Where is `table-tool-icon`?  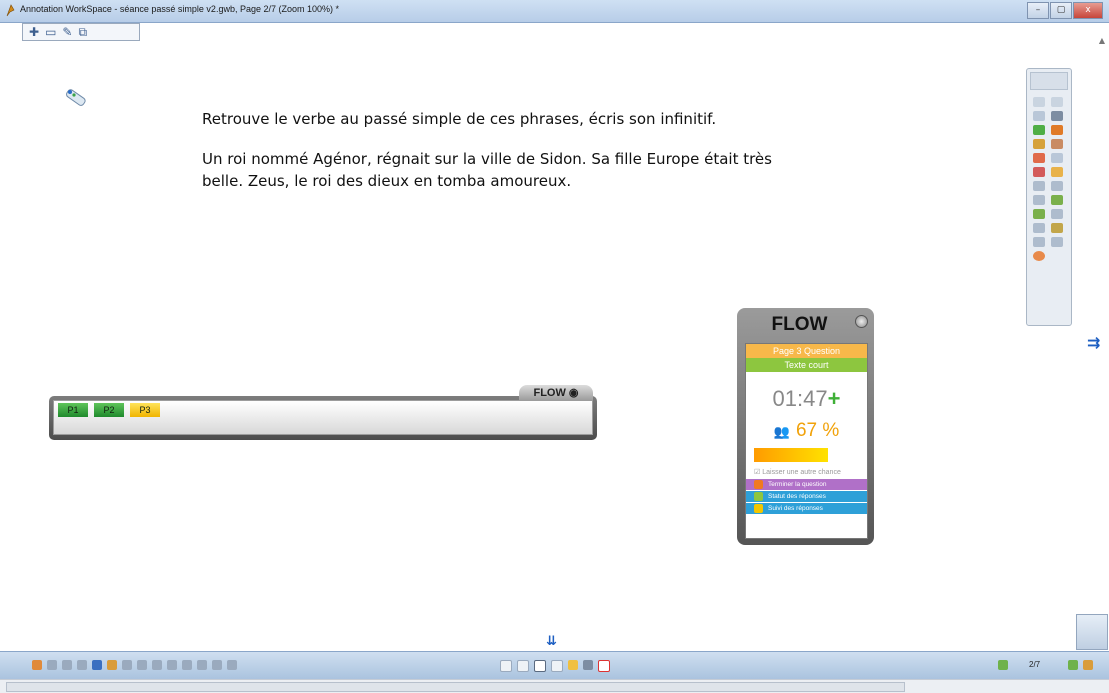 table-tool-icon is located at coordinates (1039, 200).